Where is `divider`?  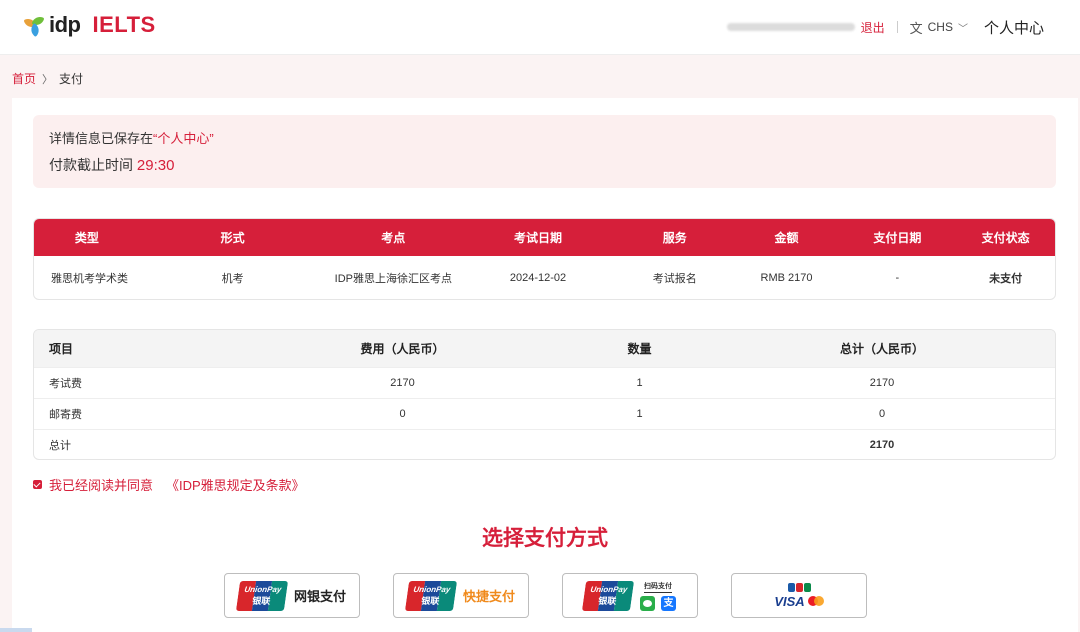 divider is located at coordinates (897, 27).